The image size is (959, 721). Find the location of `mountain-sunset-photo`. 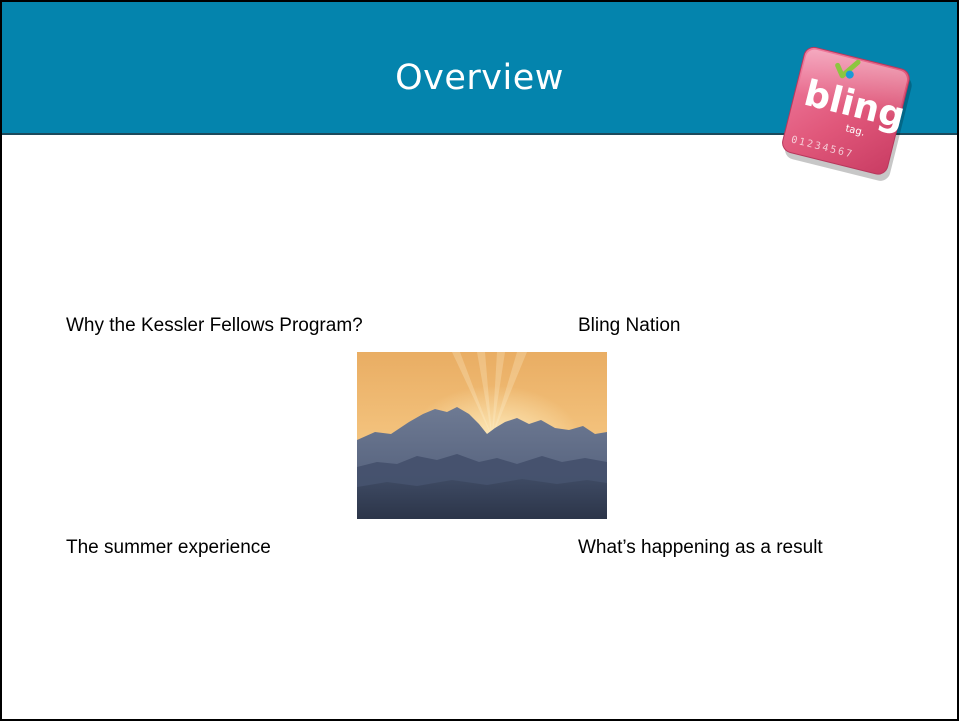

mountain-sunset-photo is located at coordinates (482, 435).